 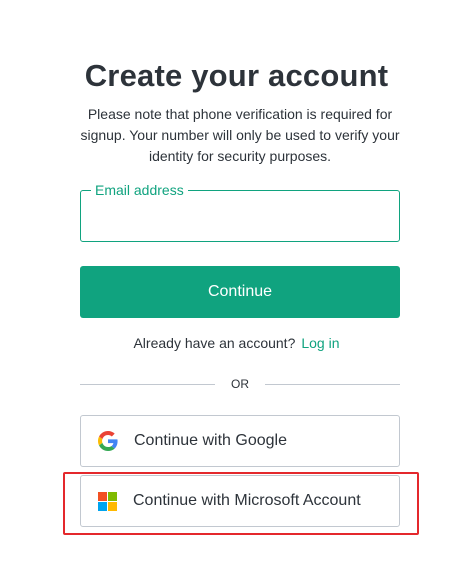 I want to click on login-prompt: Already have an account? Log in, so click(x=236, y=343).